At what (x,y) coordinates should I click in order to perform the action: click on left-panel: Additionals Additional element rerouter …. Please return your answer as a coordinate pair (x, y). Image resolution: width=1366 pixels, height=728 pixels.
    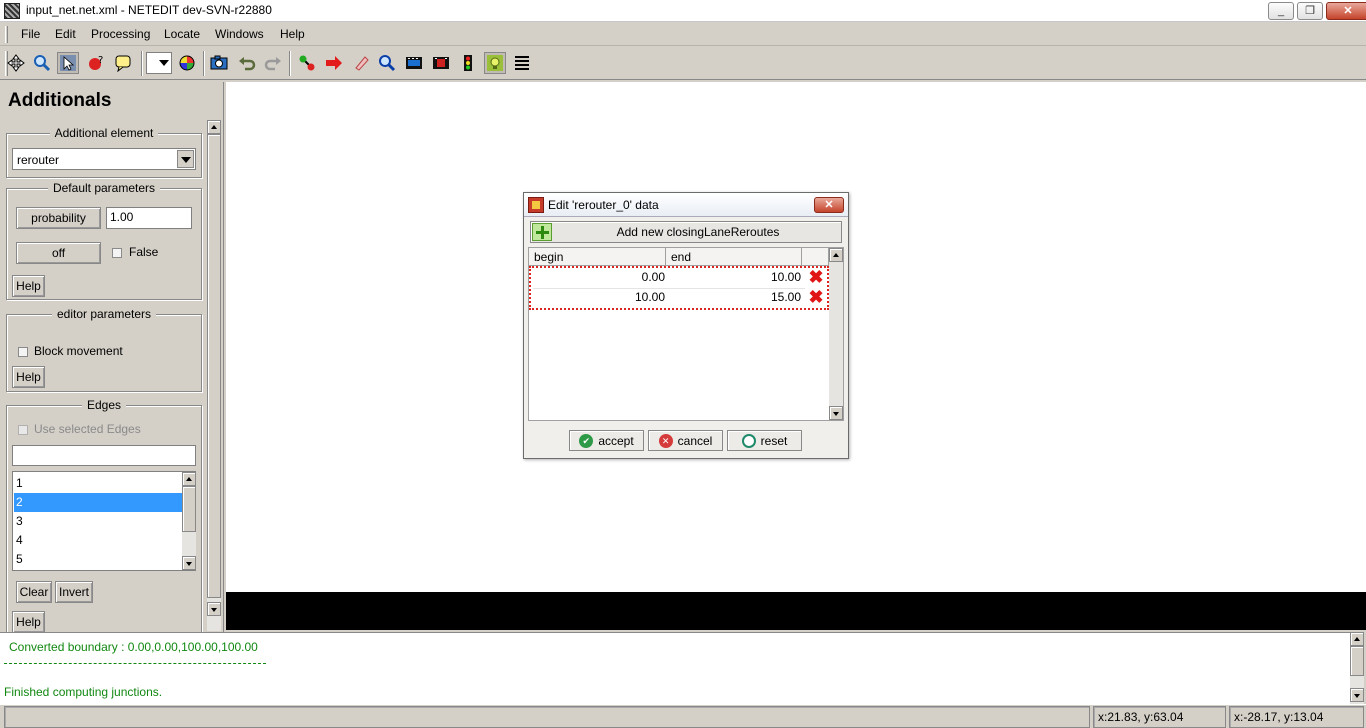
    Looking at the image, I should click on (112, 357).